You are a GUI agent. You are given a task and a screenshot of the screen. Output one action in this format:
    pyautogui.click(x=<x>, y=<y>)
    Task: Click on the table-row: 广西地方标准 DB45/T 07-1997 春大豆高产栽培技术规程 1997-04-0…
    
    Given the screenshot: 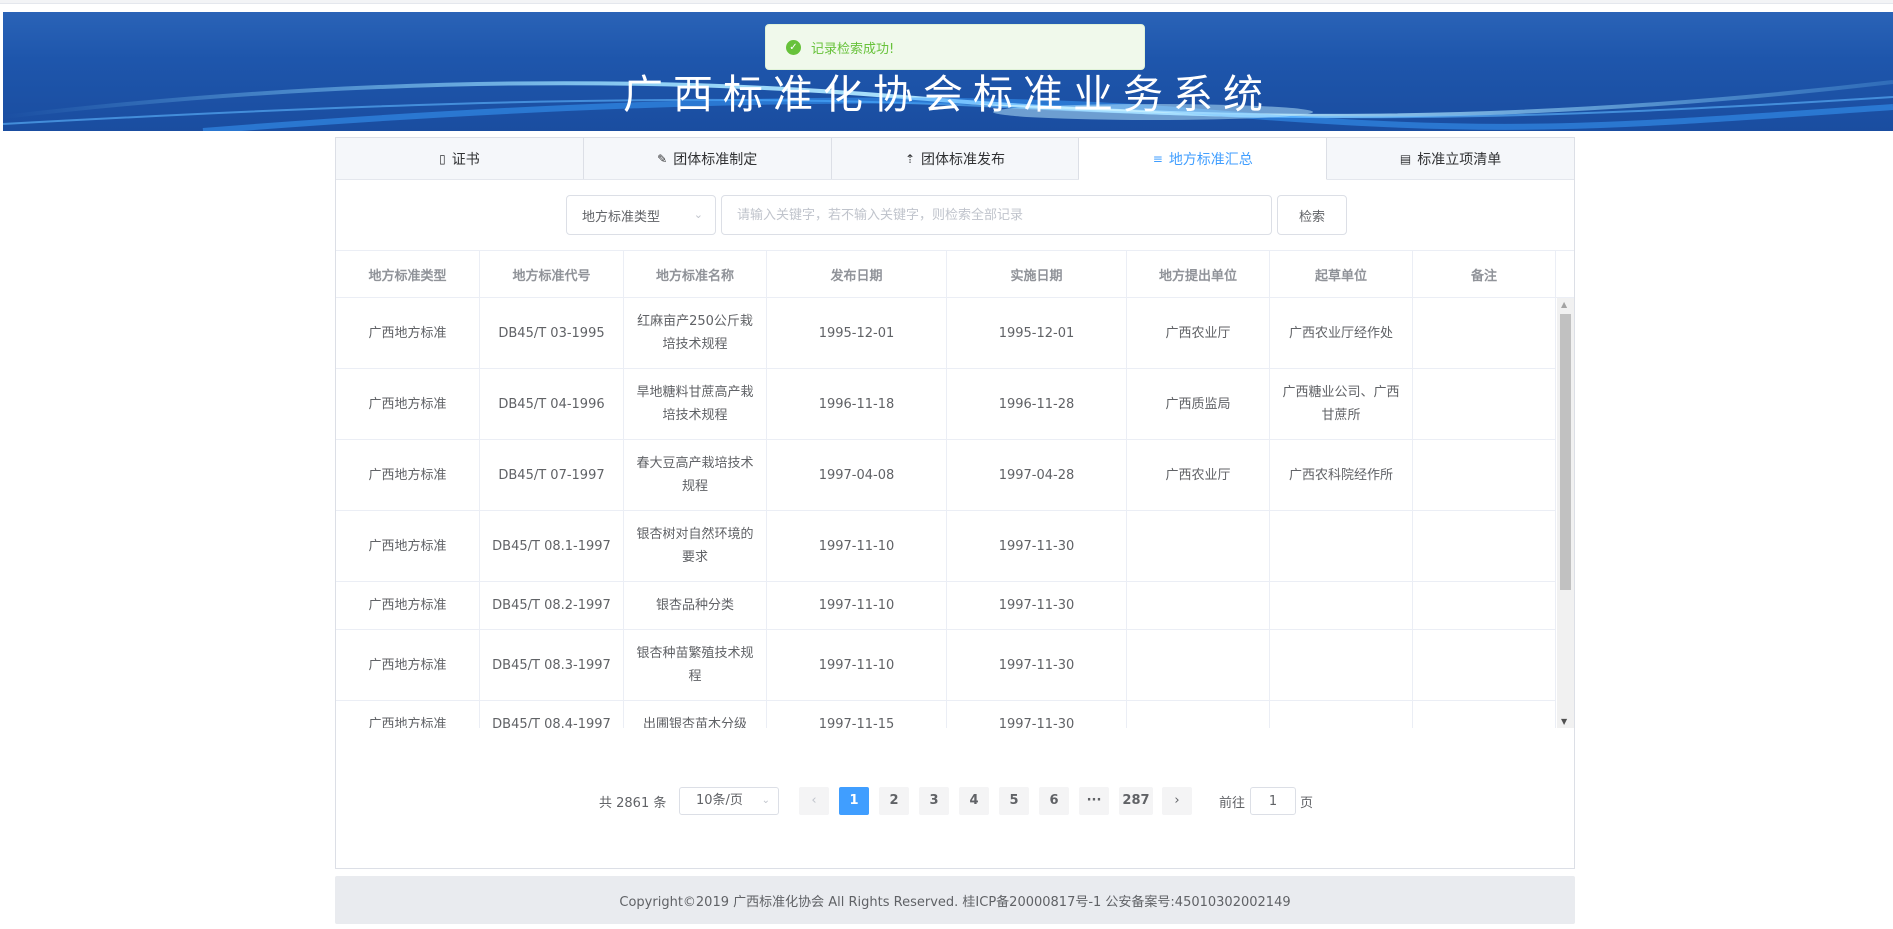 What is the action you would take?
    pyautogui.click(x=946, y=475)
    